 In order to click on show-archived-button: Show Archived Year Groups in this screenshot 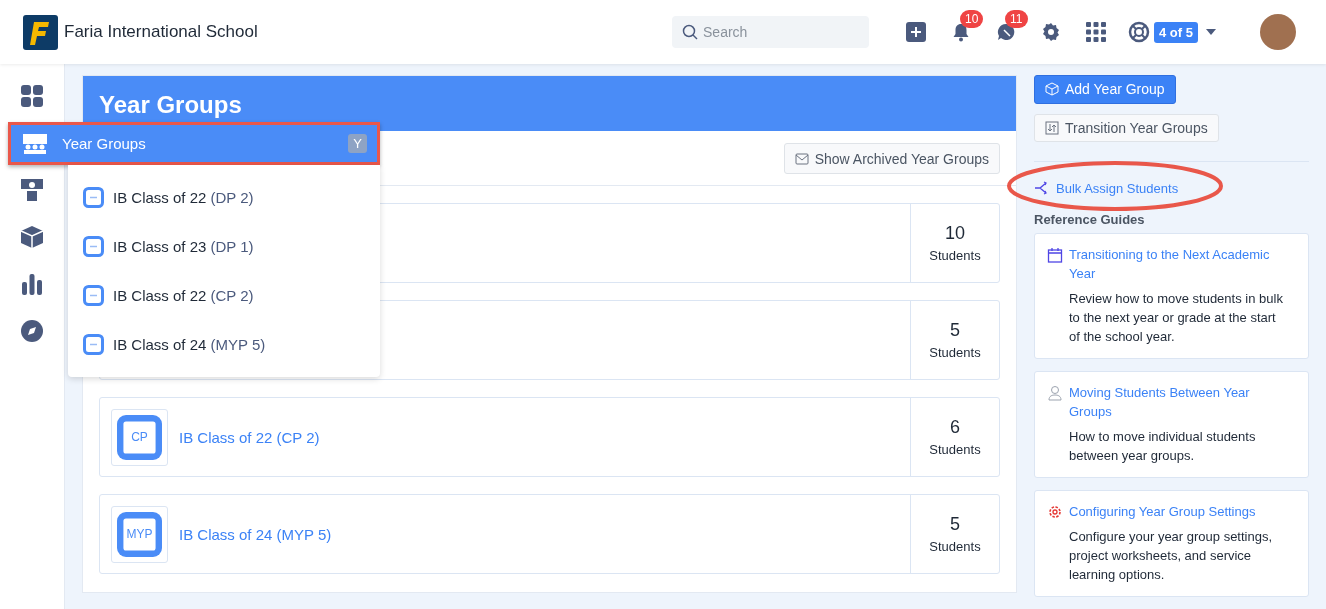, I will do `click(891, 158)`.